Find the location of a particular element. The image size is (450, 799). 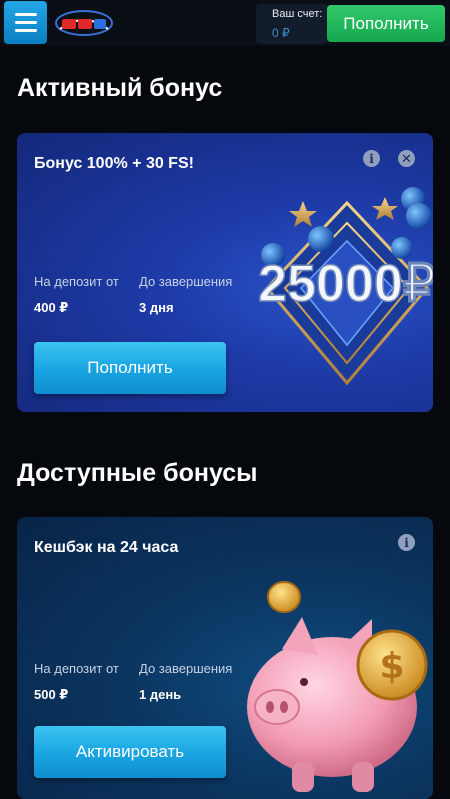

cashback-title: Кешбэк на 24 часа is located at coordinates (106, 547).